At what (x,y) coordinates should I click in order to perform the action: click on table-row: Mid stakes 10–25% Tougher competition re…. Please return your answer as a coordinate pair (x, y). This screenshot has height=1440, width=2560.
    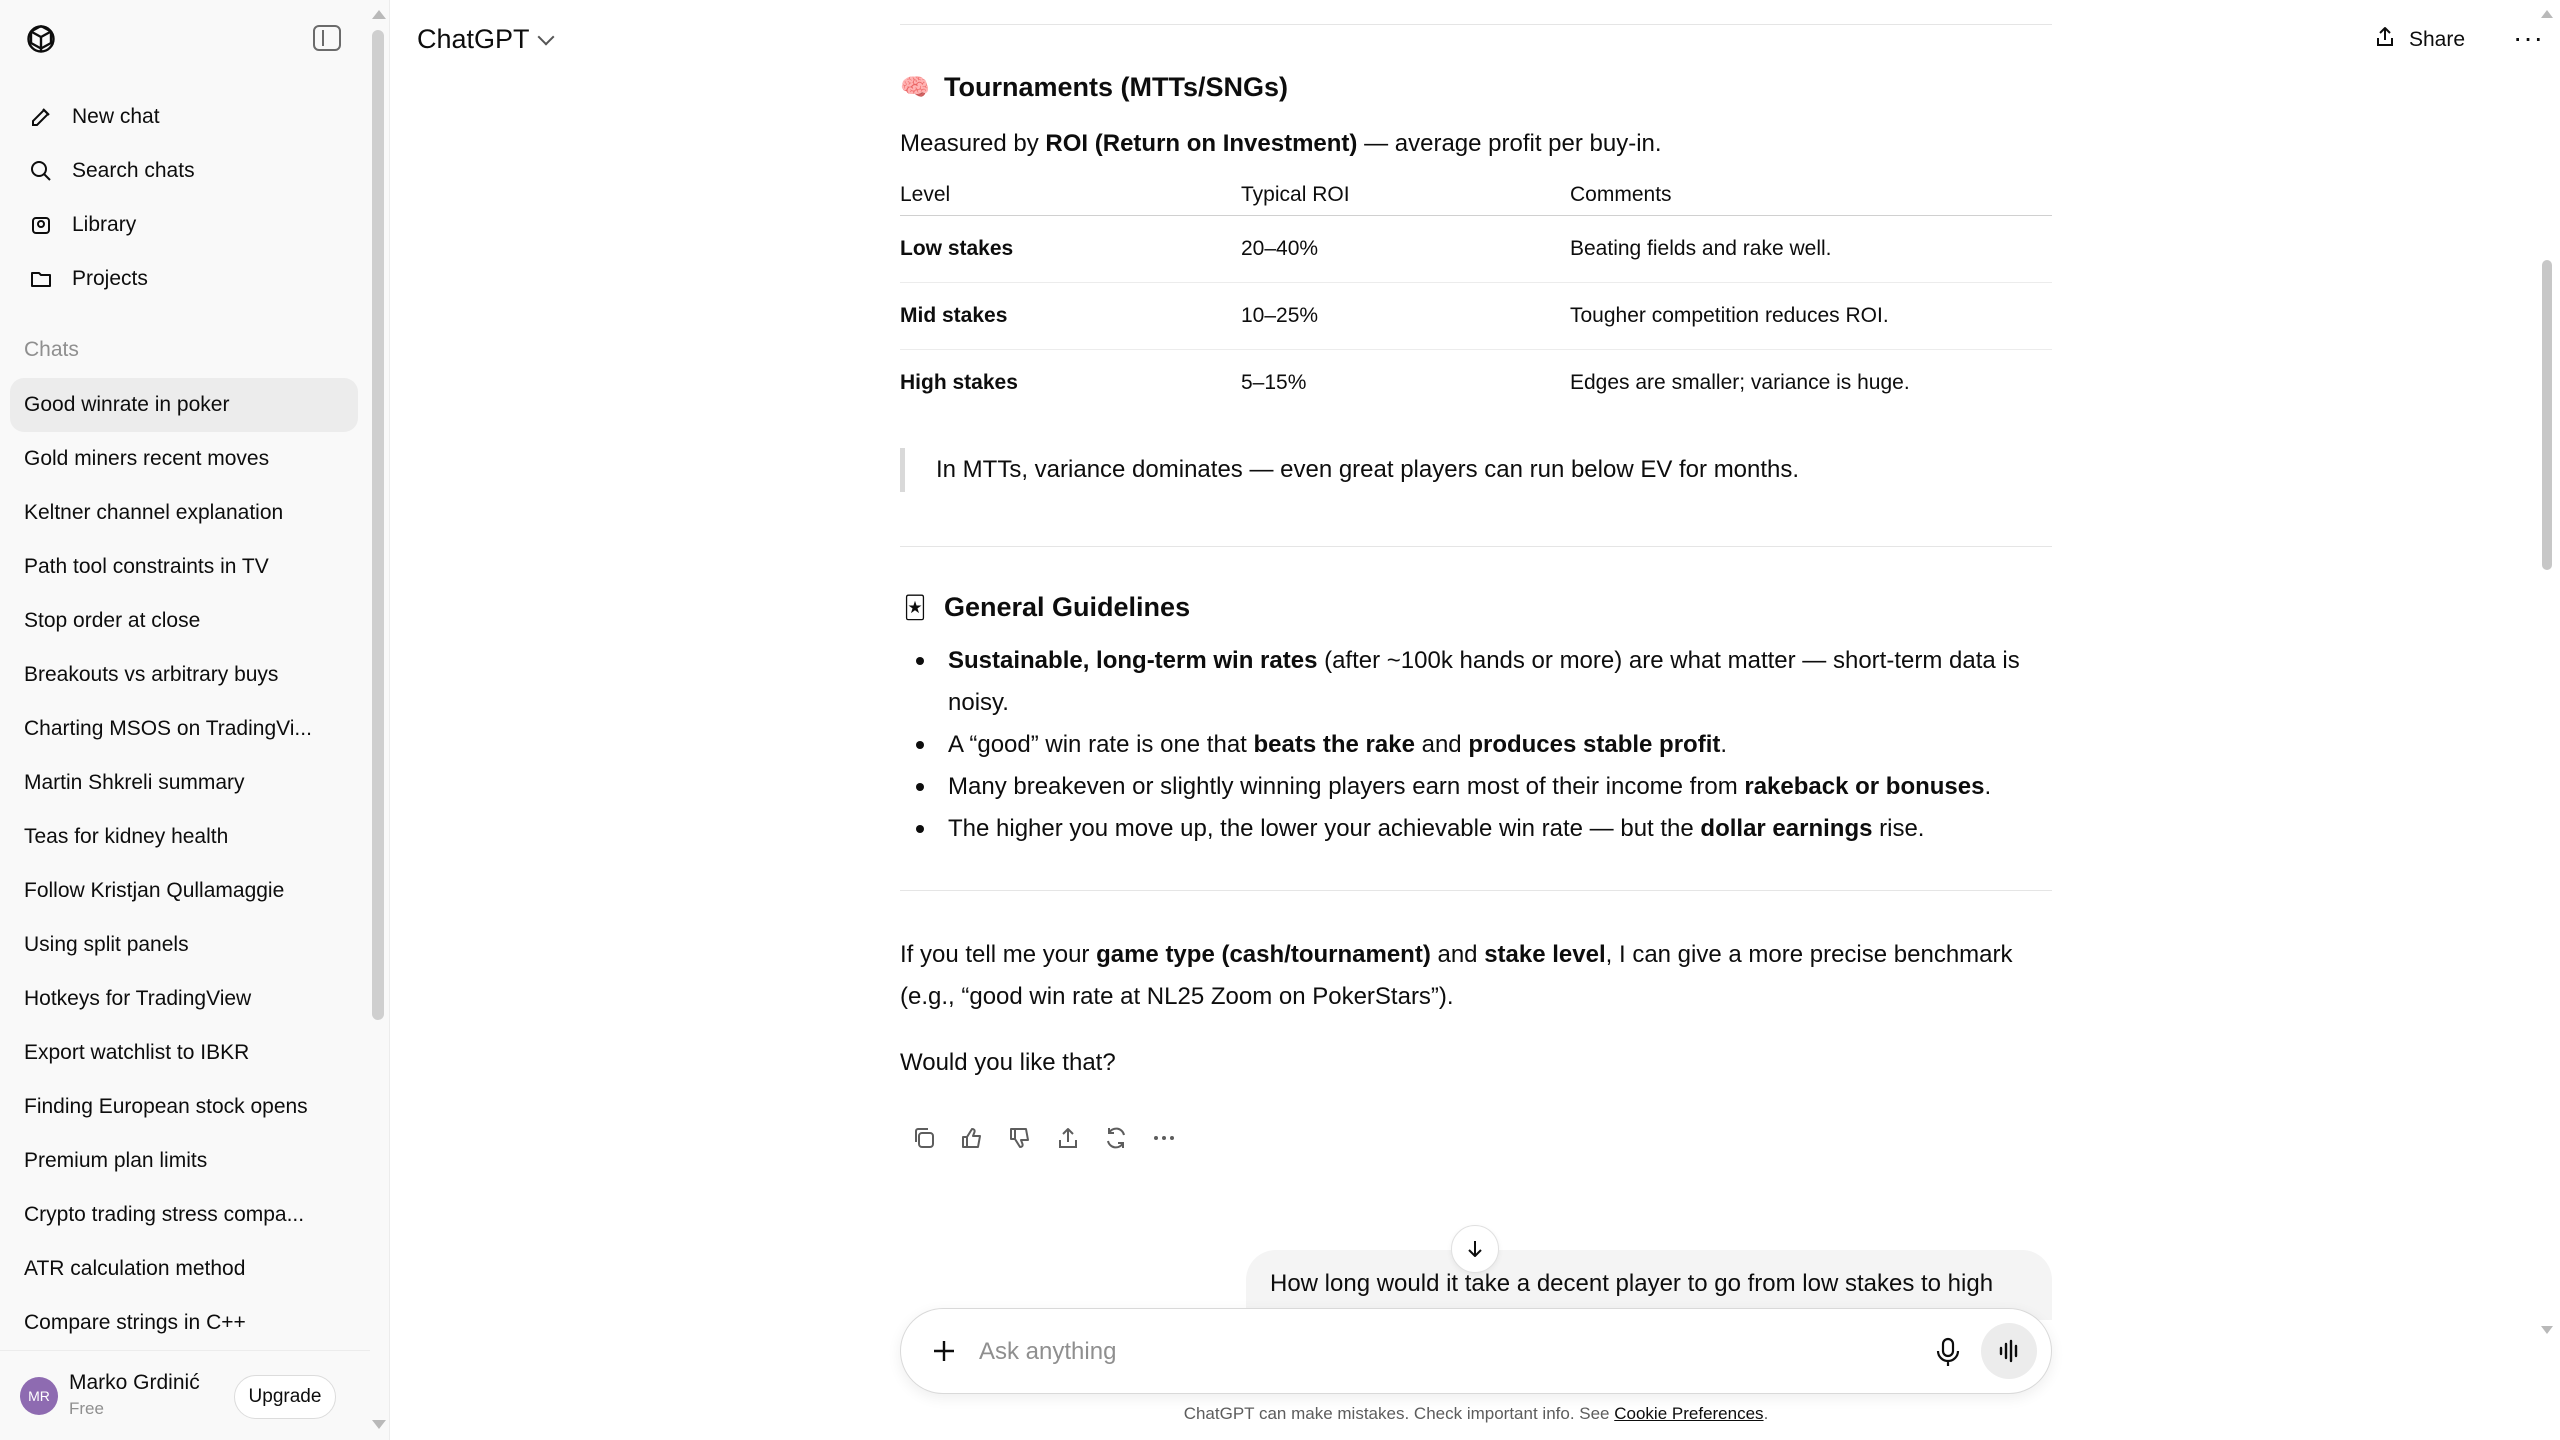
    Looking at the image, I should click on (1476, 316).